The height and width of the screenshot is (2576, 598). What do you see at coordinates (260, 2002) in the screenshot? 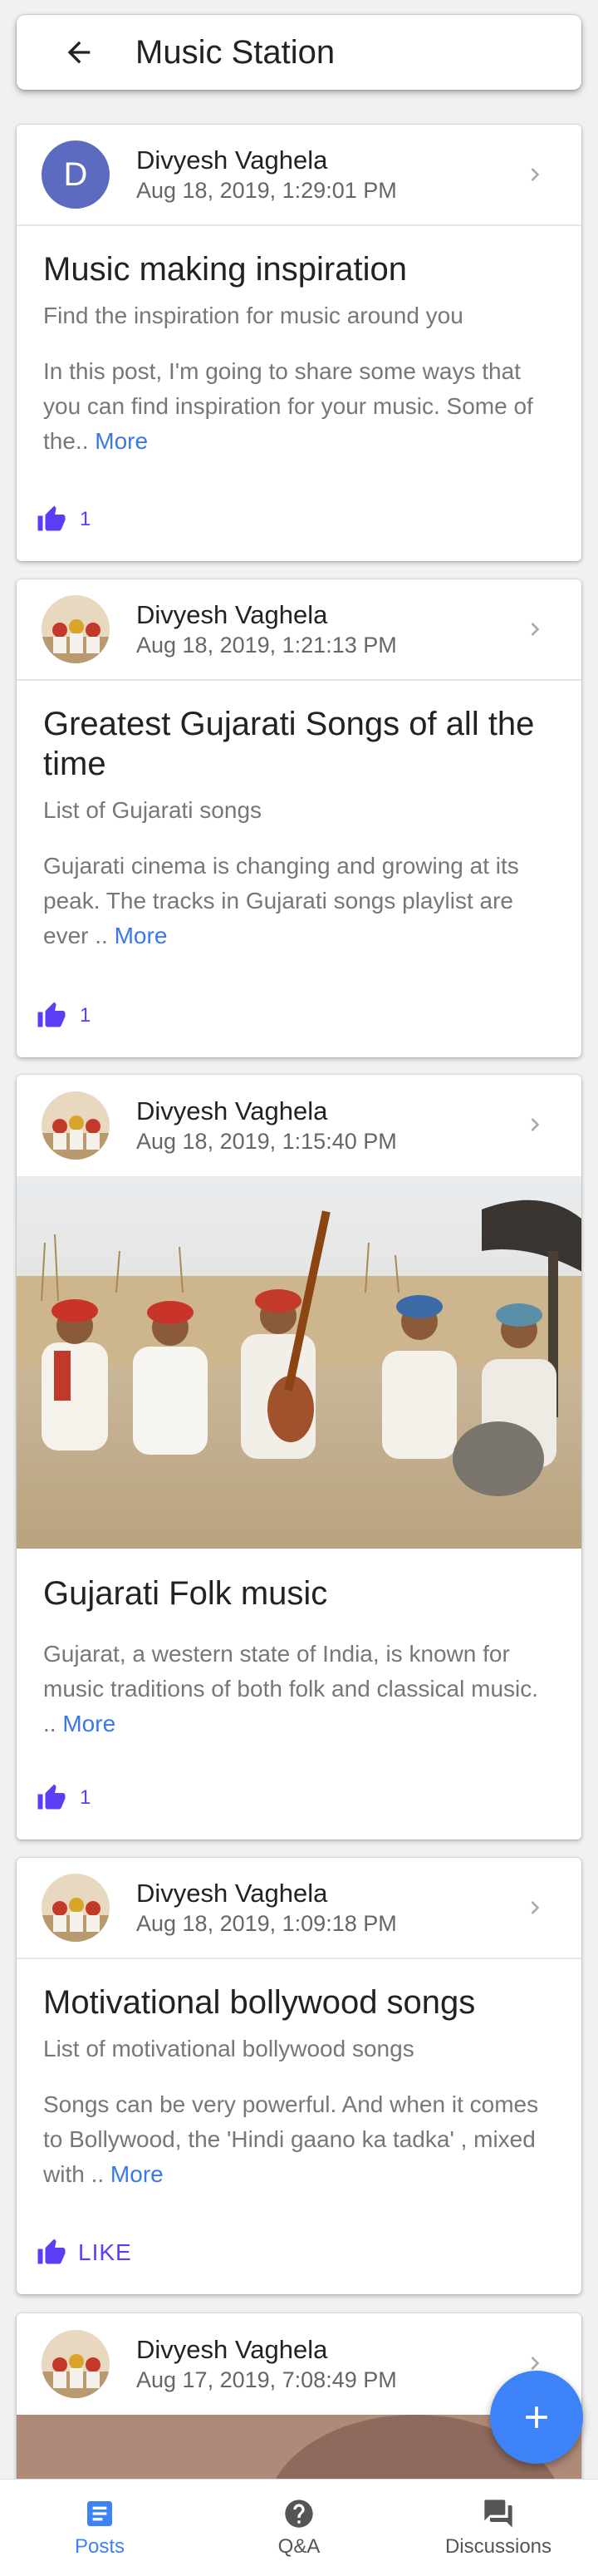
I see `post-title: Motivational bollywood songs` at bounding box center [260, 2002].